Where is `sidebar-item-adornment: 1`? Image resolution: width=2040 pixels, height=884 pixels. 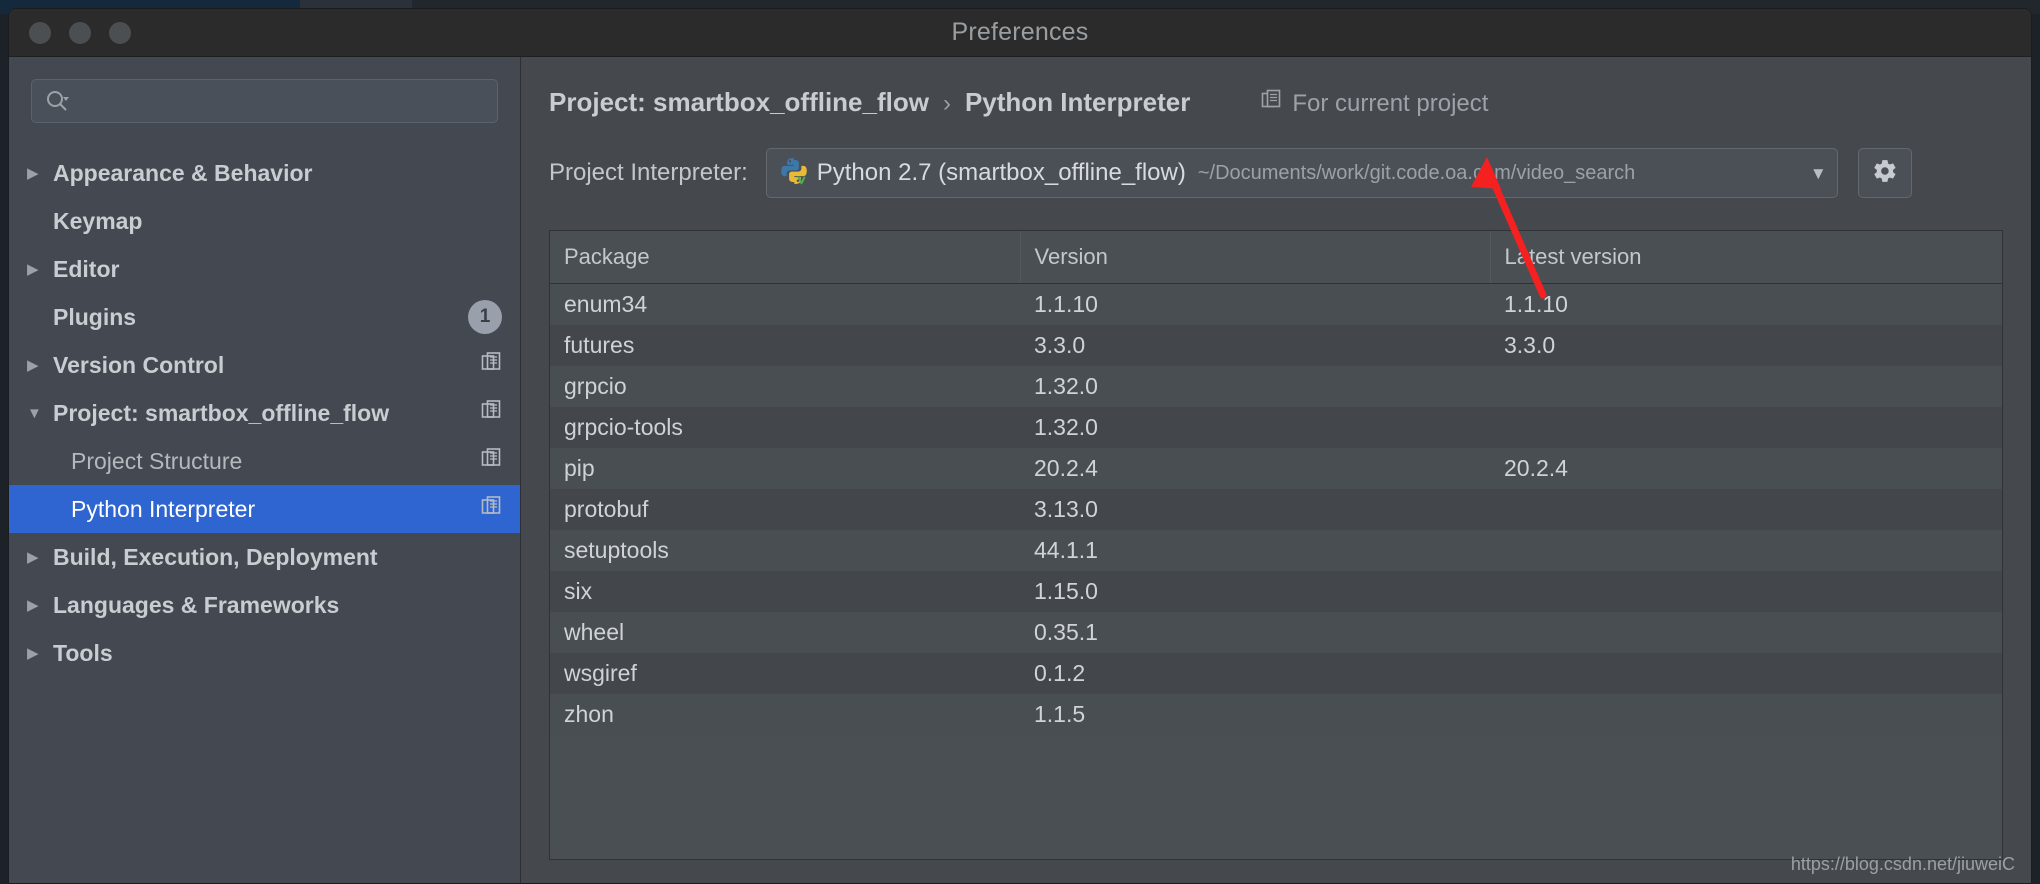 sidebar-item-adornment: 1 is located at coordinates (485, 317).